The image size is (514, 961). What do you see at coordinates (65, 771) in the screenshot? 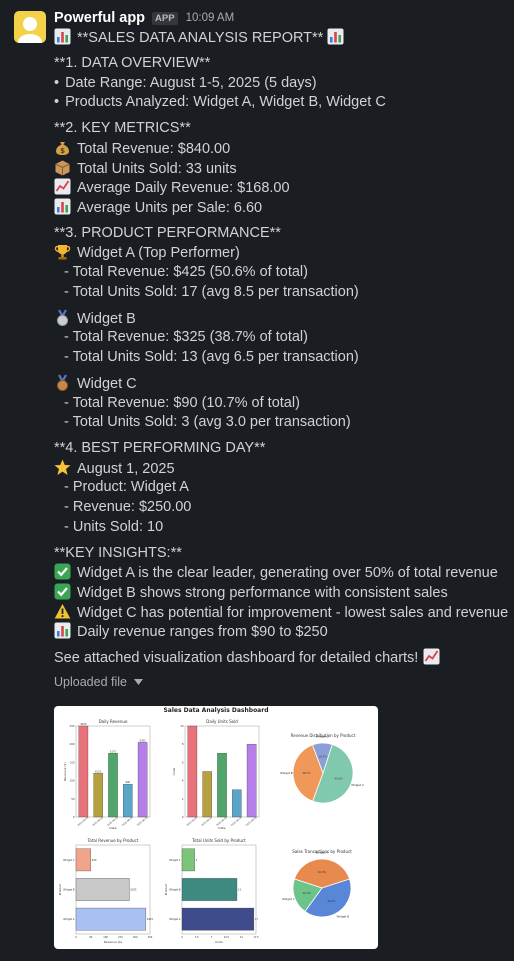
I see `y-axis-label: Revenue ($)` at bounding box center [65, 771].